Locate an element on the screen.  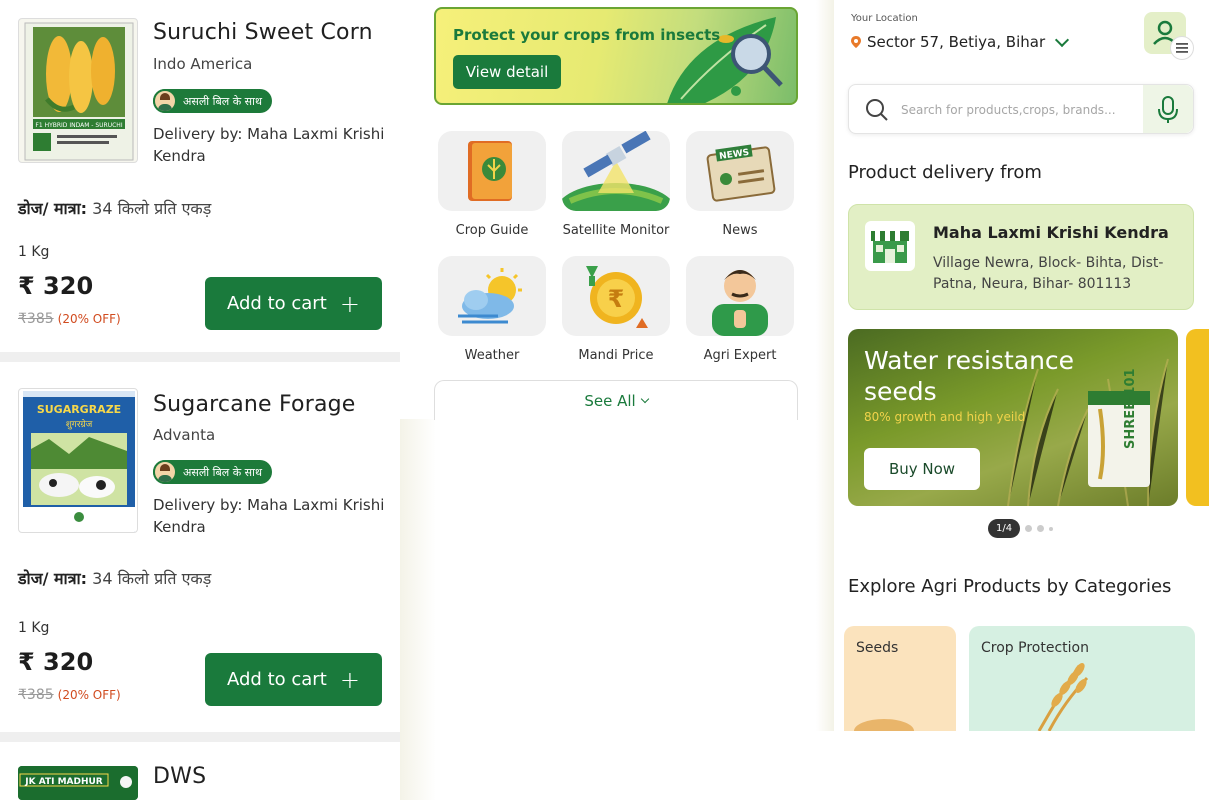
microphone-icon is located at coordinates (1168, 109).